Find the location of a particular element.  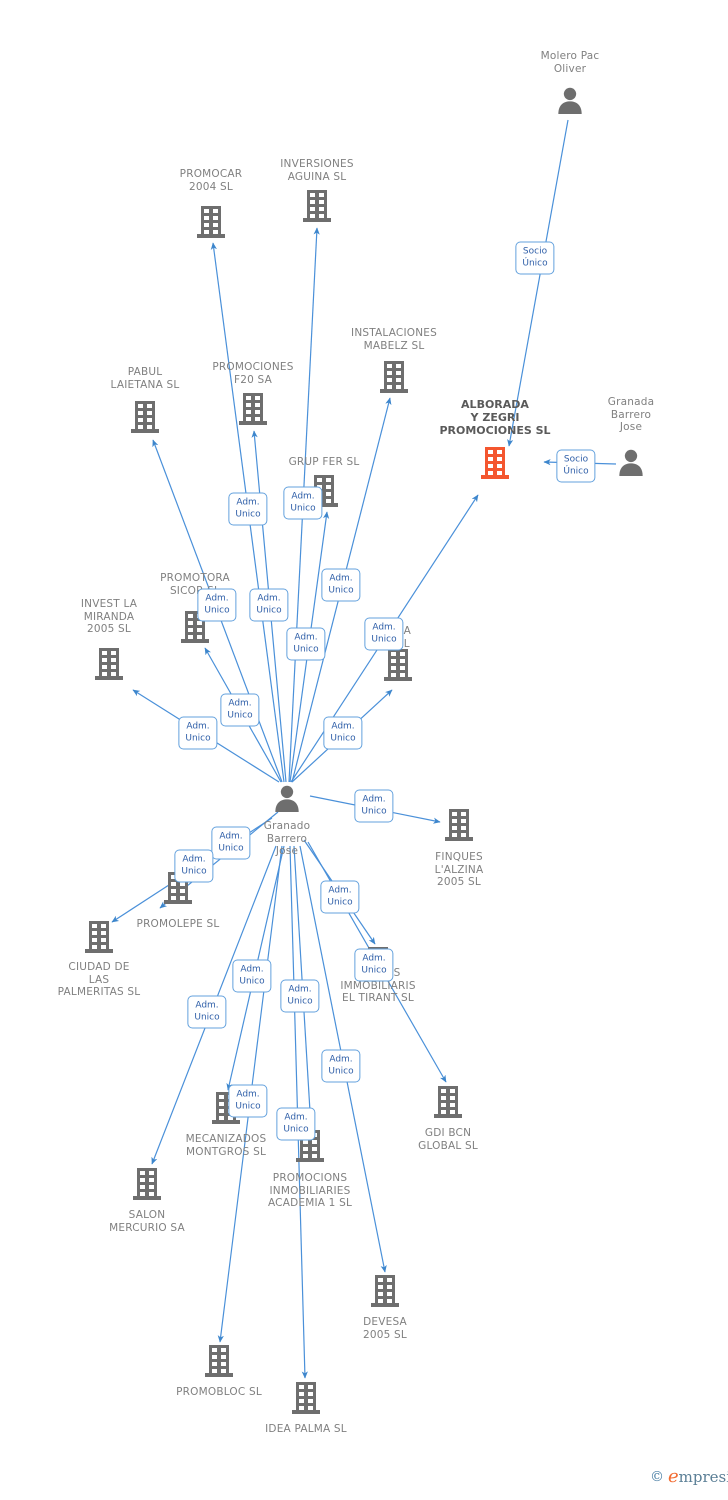

brand-initial: e is located at coordinates (673, 1476).